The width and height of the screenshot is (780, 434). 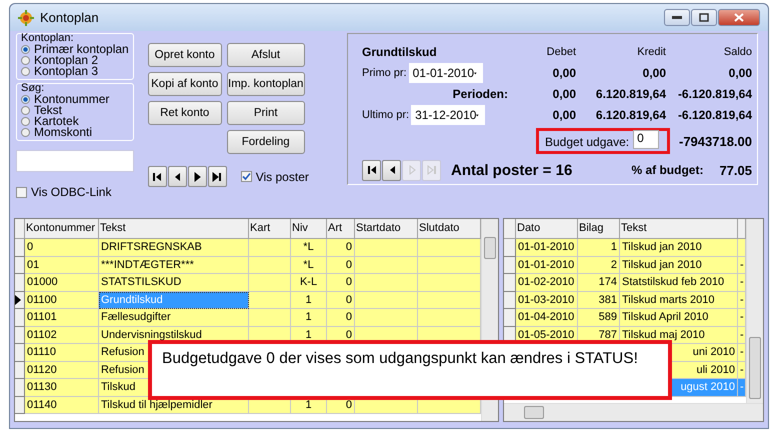 What do you see at coordinates (33, 88) in the screenshot?
I see `group-label: Søg:` at bounding box center [33, 88].